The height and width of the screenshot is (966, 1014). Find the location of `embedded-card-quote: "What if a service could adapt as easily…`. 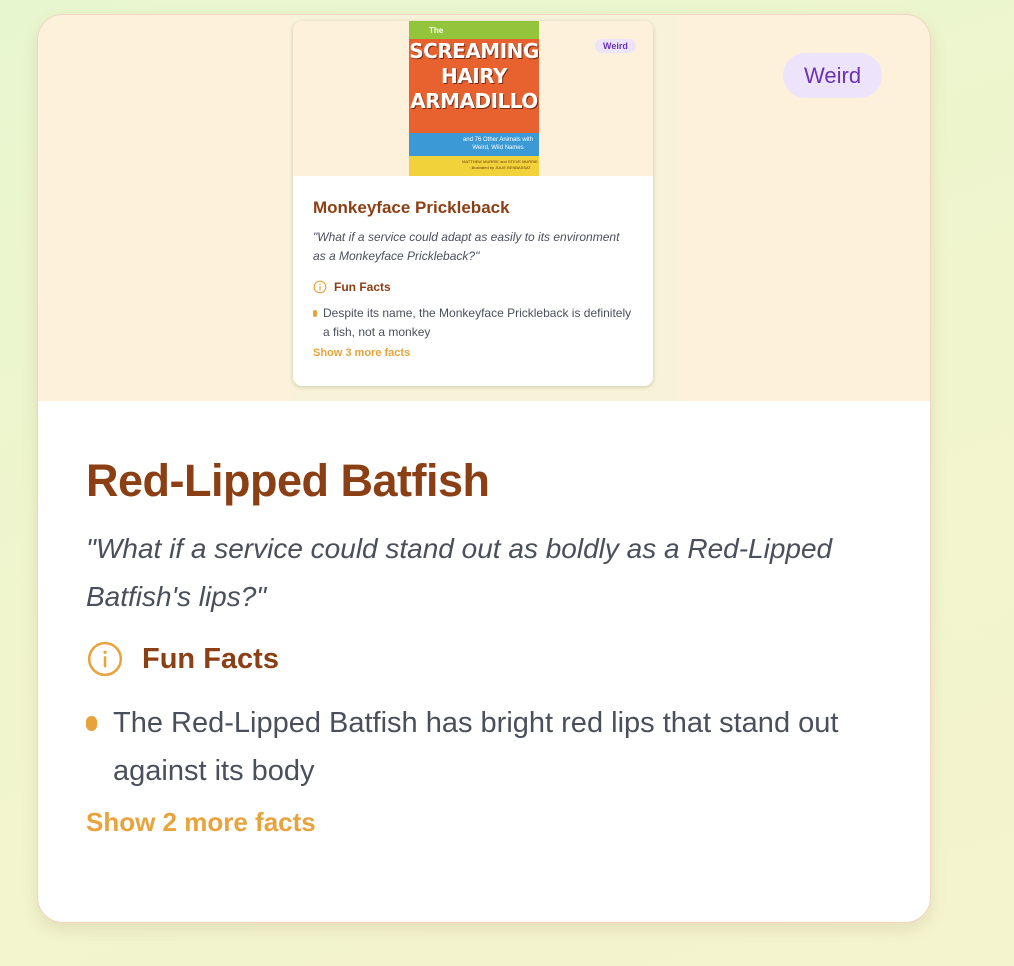

embedded-card-quote: "What if a service could adapt as easily… is located at coordinates (466, 246).